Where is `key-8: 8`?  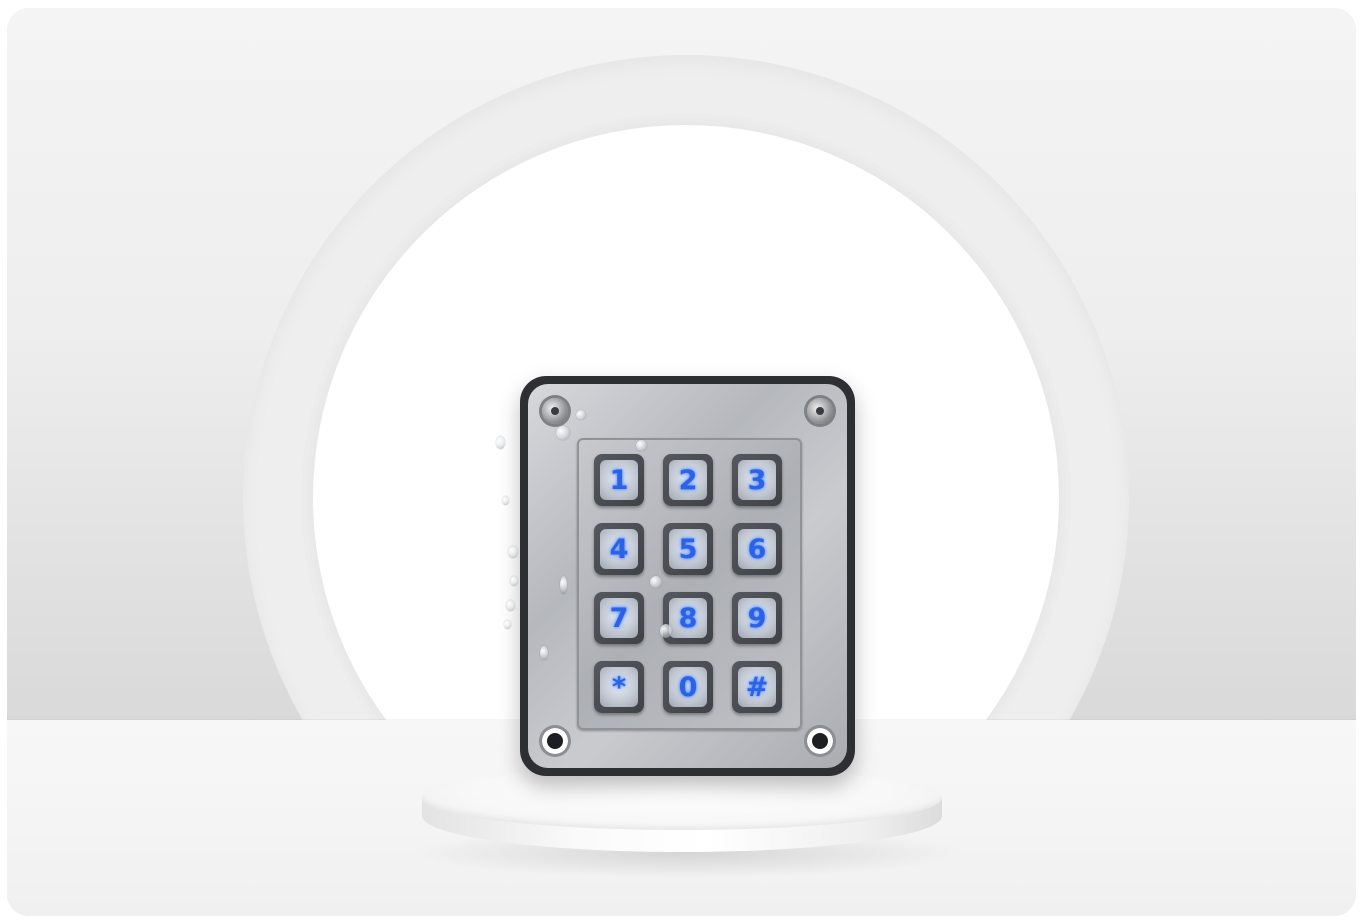 key-8: 8 is located at coordinates (688, 618).